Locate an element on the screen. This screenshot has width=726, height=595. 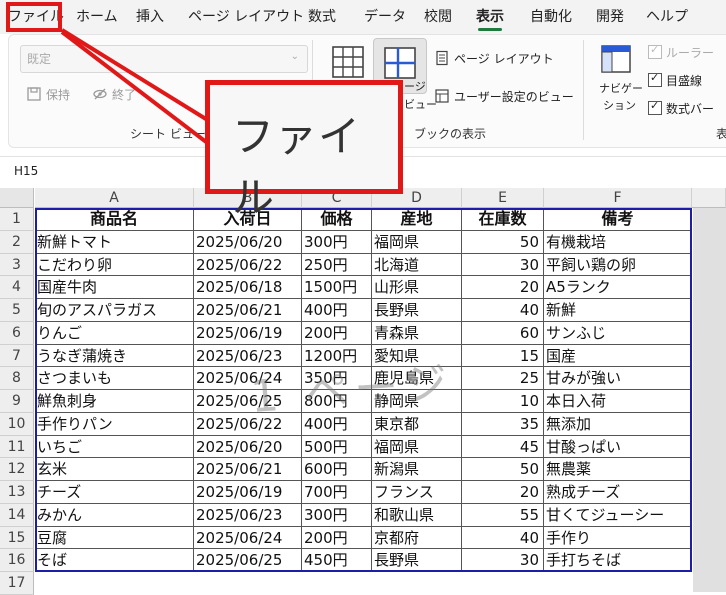
zoom-callout: ファイル is located at coordinates (304, 151).